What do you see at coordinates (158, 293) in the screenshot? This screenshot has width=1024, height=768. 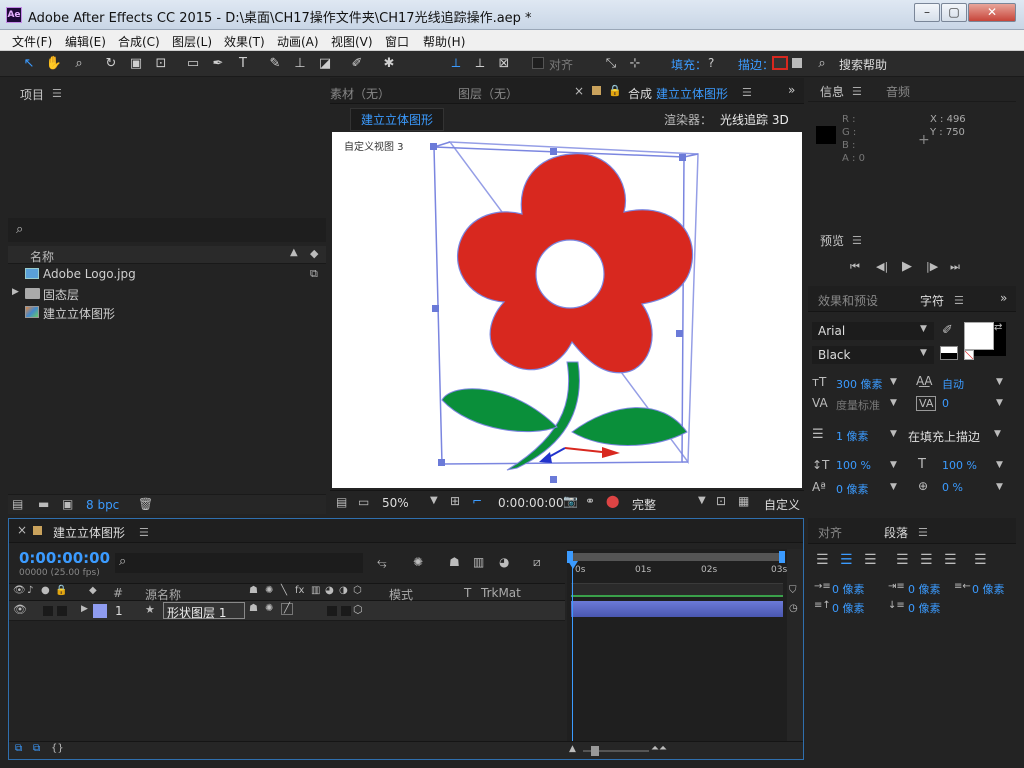 I see `list-item: ▶ 固态层` at bounding box center [158, 293].